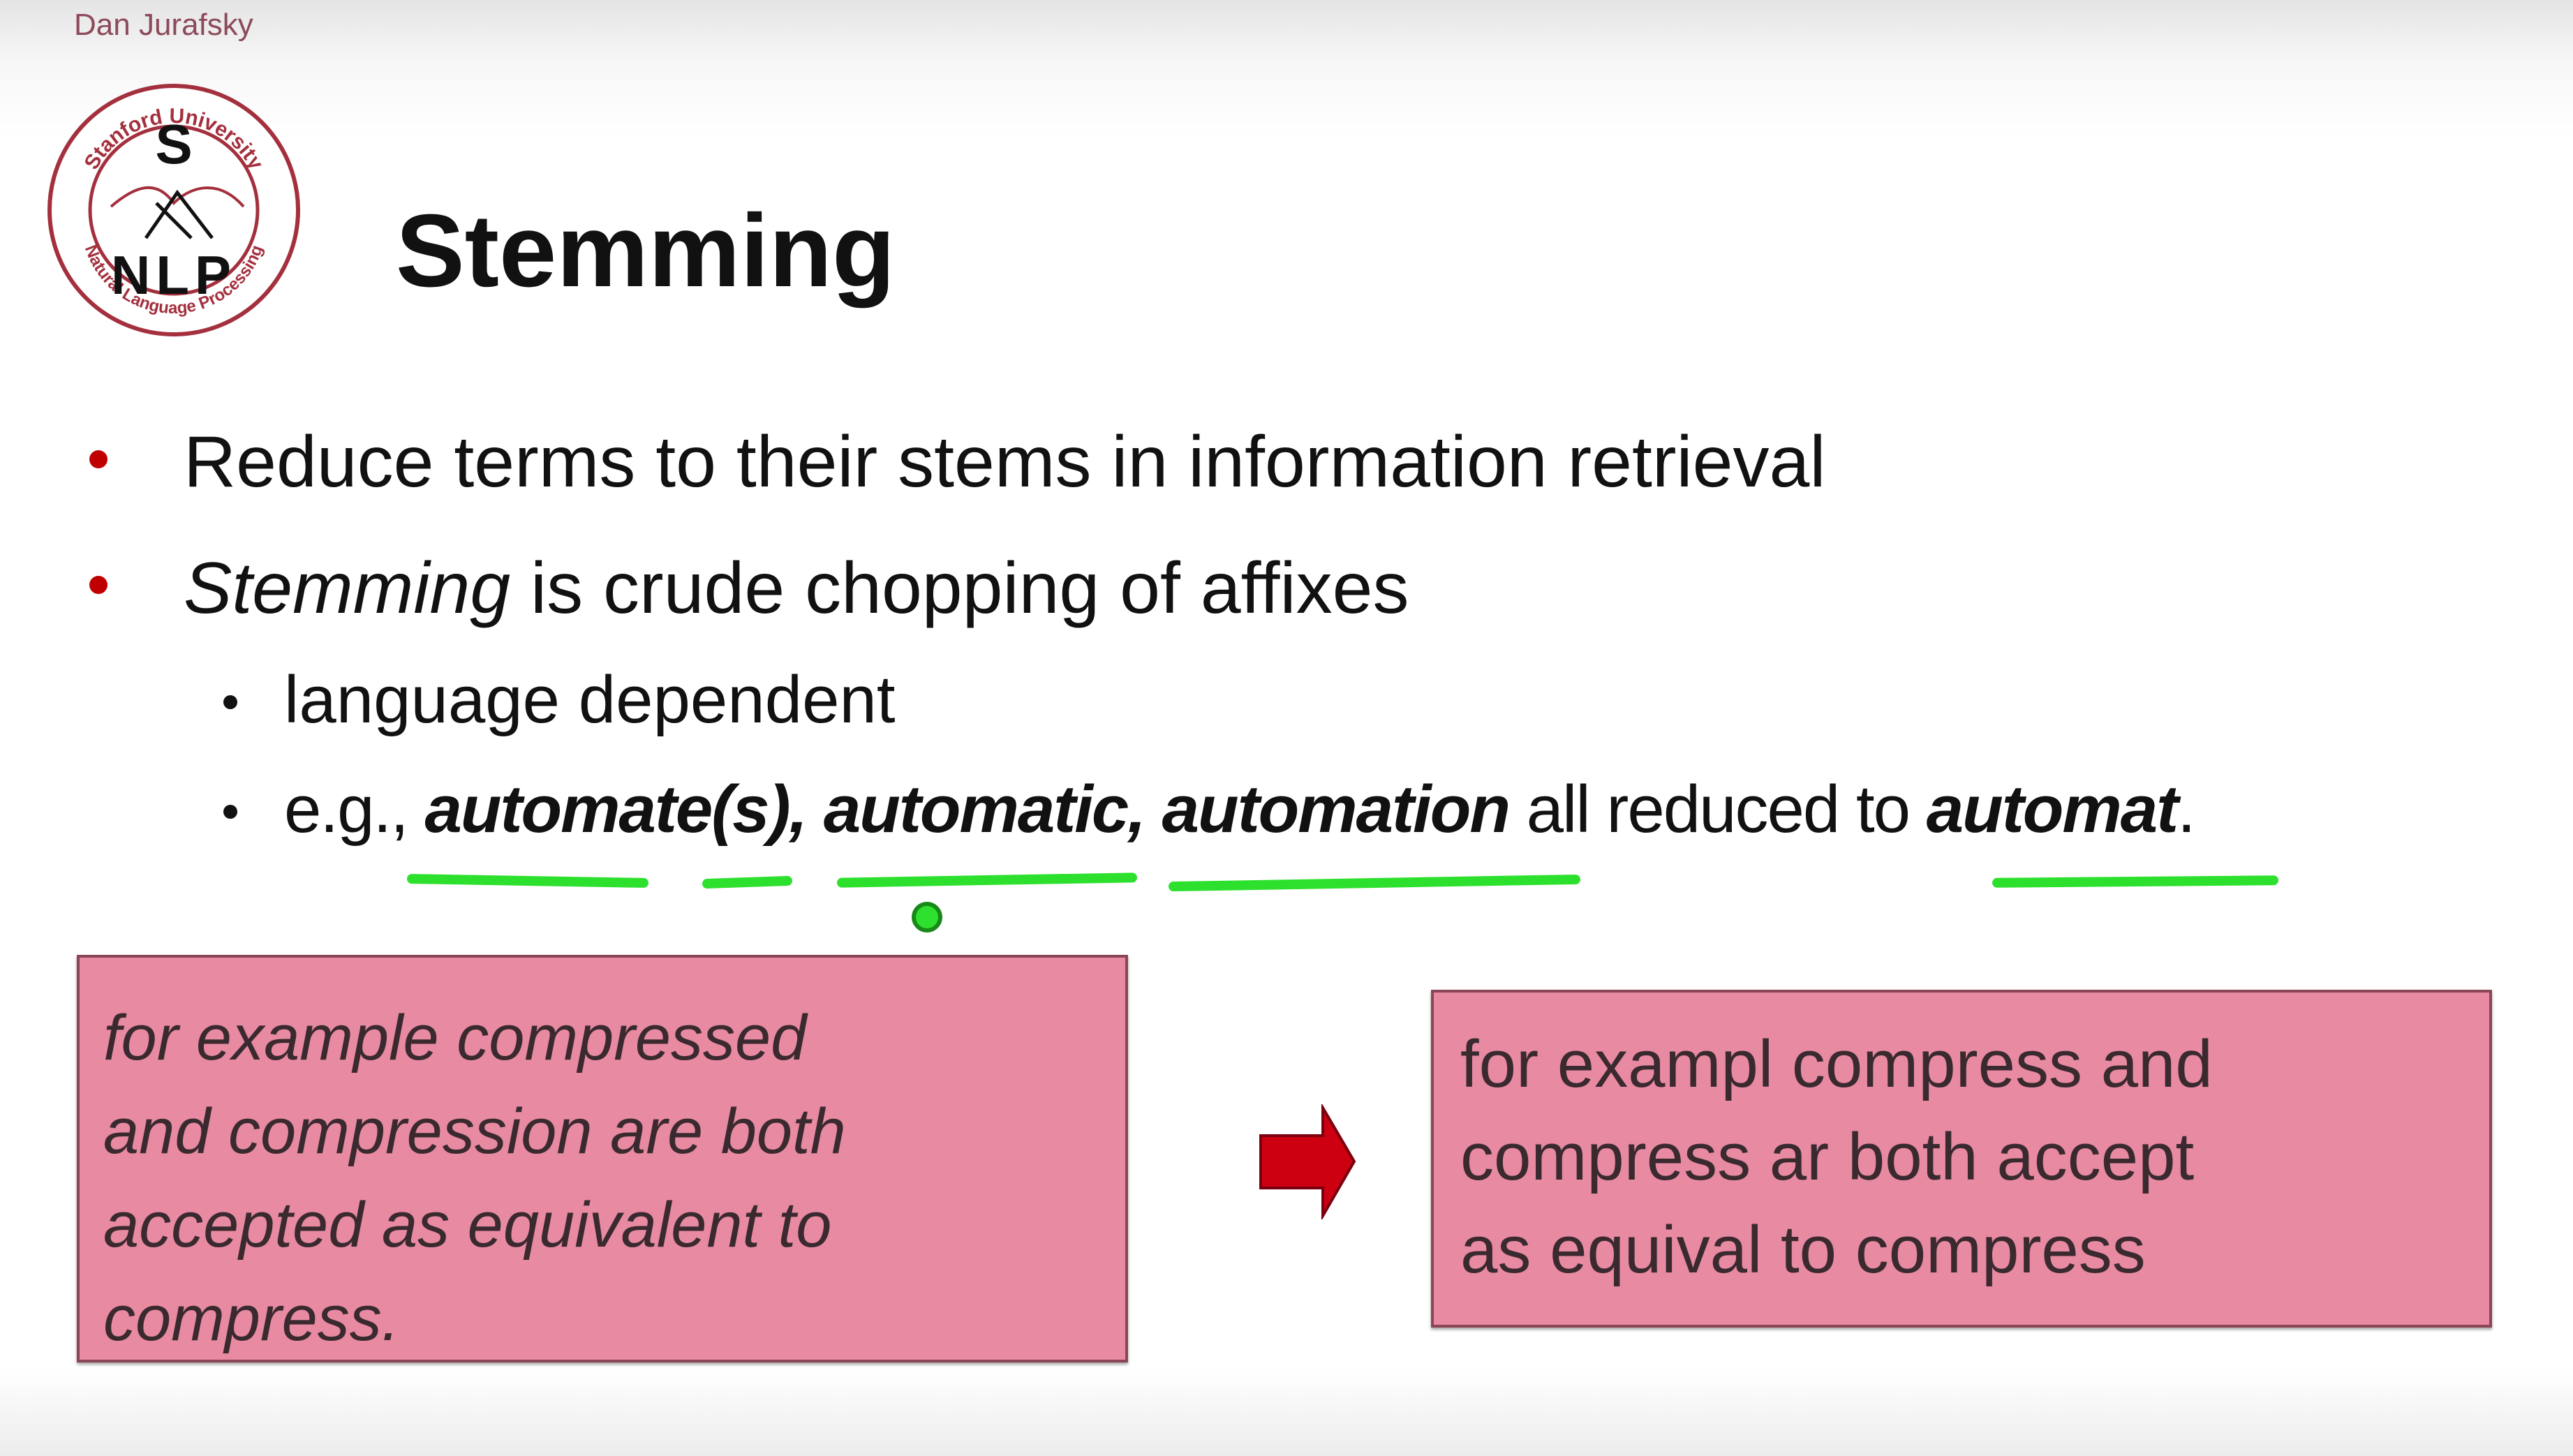 This screenshot has height=1456, width=2573. I want to click on bullet-2: Stemming is crude chopping of affixes, so click(796, 588).